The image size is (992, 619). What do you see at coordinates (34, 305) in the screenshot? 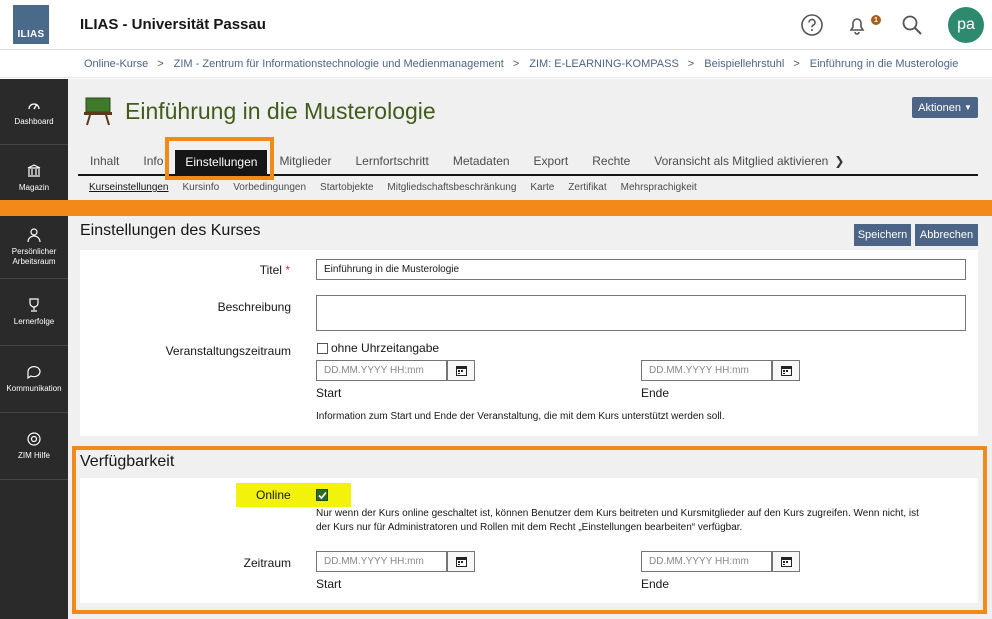
I see `trophy-icon` at bounding box center [34, 305].